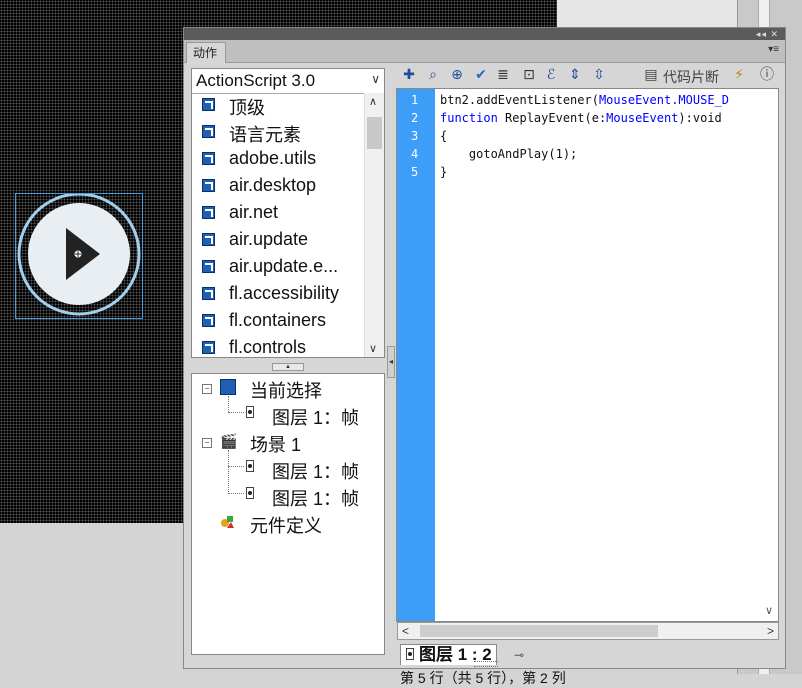 This screenshot has width=802, height=688. Describe the element at coordinates (415, 100) in the screenshot. I see `line-number: 1` at that location.